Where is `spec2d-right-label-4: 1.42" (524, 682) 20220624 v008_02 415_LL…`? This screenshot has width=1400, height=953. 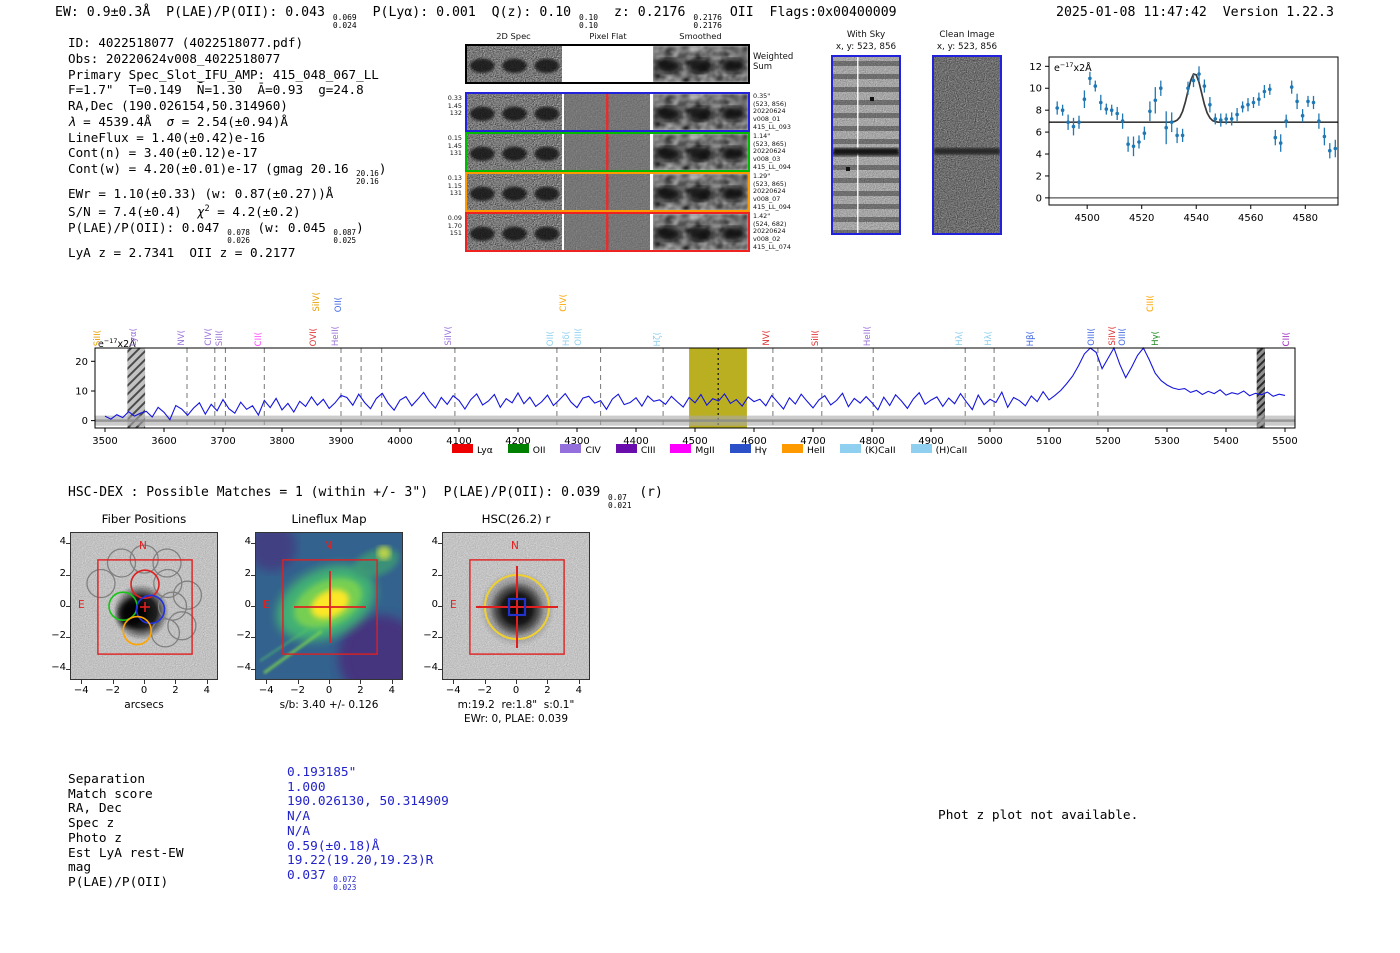 spec2d-right-label-4: 1.42" (524, 682) 20220624 v008_02 415_LL… is located at coordinates (772, 231).